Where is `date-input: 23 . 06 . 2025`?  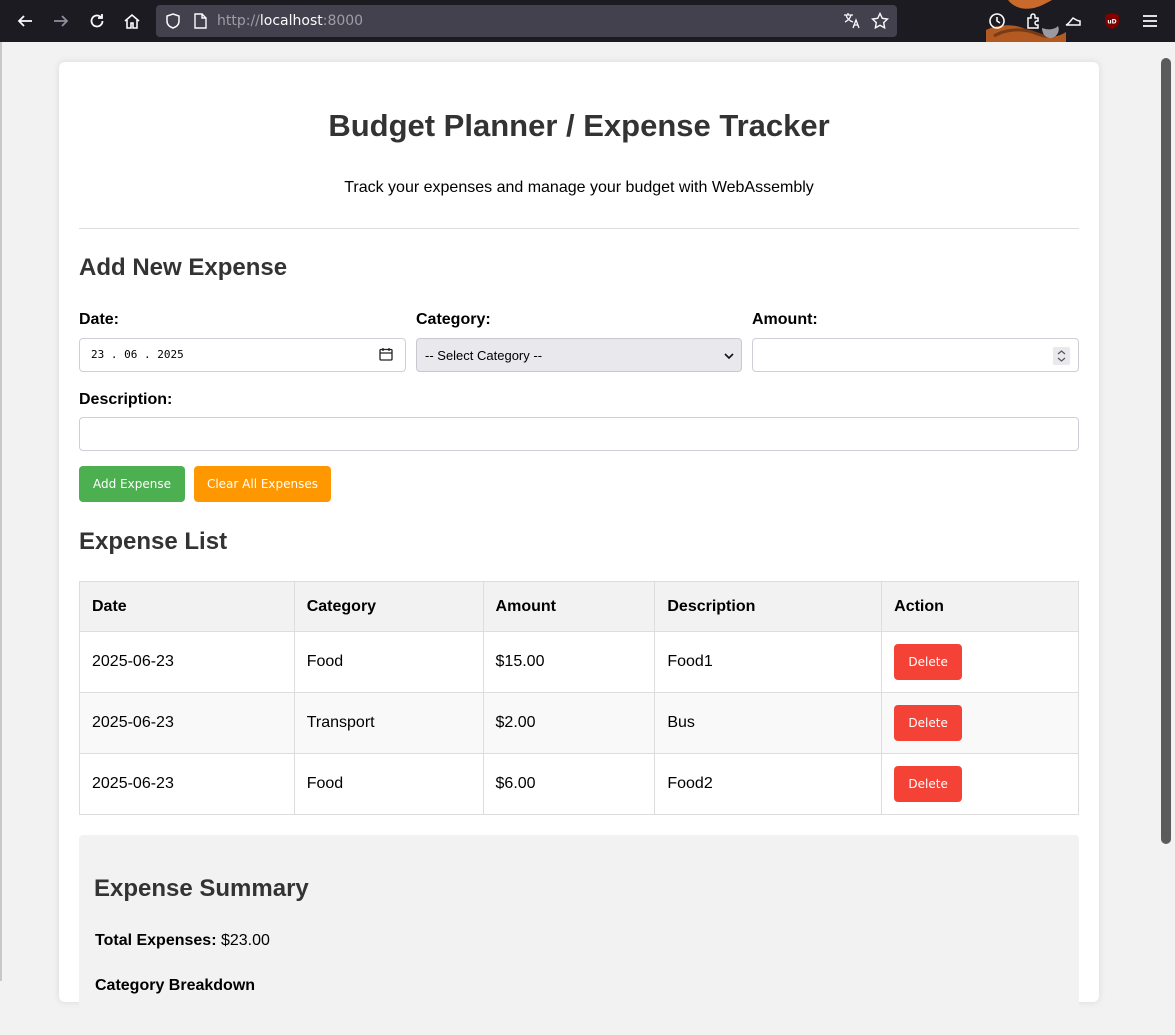 date-input: 23 . 06 . 2025 is located at coordinates (242, 355).